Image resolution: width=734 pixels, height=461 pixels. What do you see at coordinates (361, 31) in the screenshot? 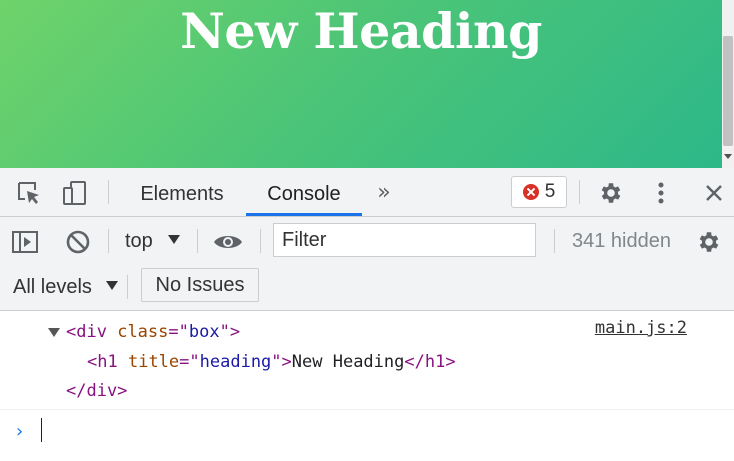
I see `page-heading: New Heading` at bounding box center [361, 31].